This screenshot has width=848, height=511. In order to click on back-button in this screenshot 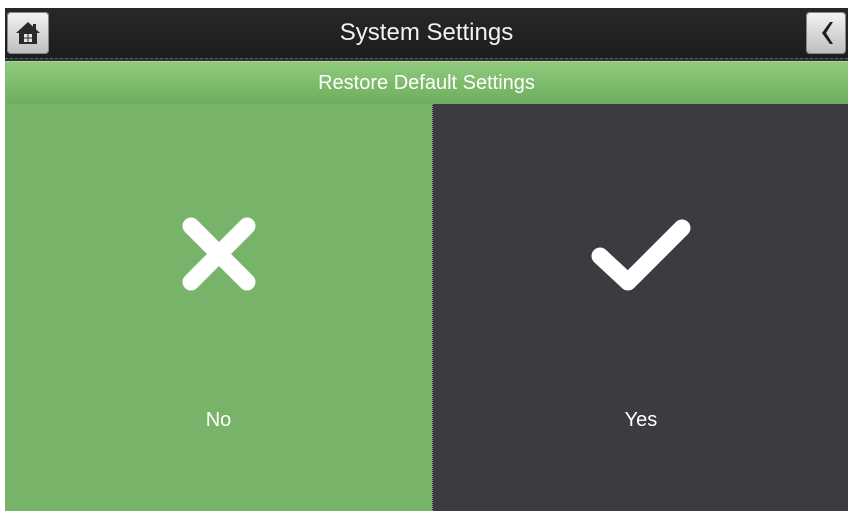, I will do `click(826, 33)`.